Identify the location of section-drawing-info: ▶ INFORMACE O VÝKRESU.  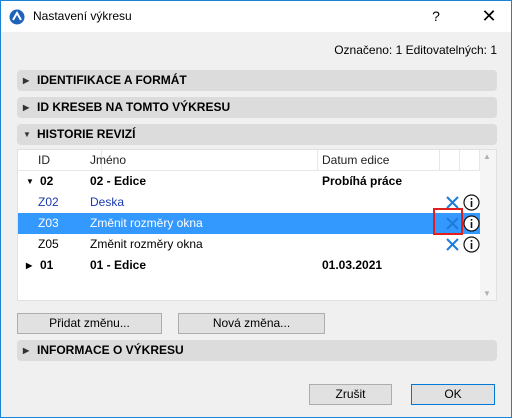
(257, 350).